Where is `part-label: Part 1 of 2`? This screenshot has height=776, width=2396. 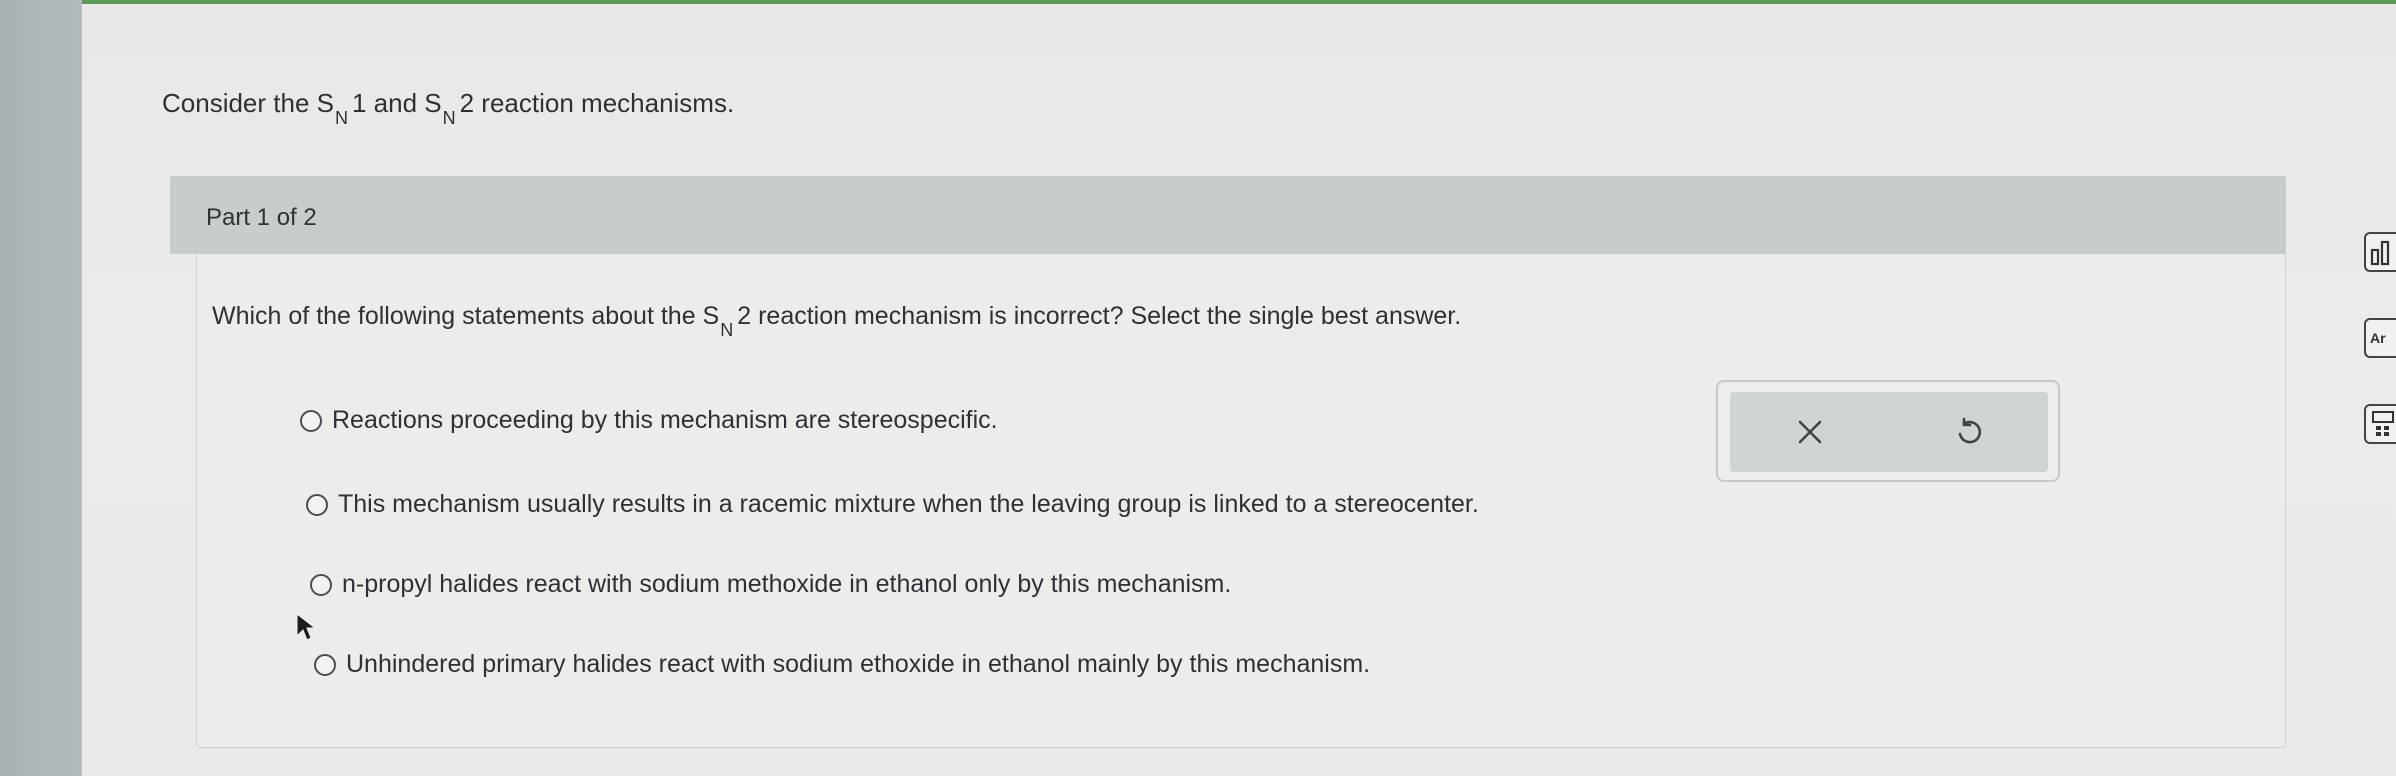 part-label: Part 1 of 2 is located at coordinates (261, 217).